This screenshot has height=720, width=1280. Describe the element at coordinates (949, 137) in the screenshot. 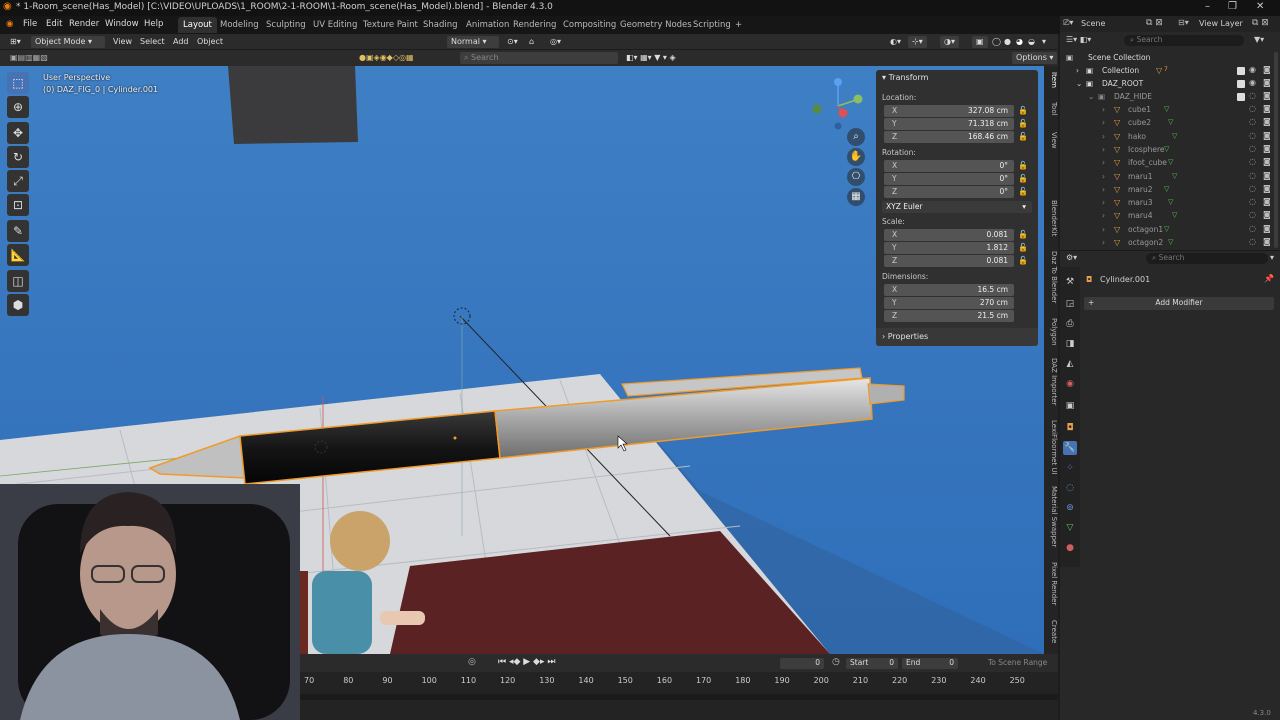

I see `location-z-field: Z 168.46 cm` at that location.